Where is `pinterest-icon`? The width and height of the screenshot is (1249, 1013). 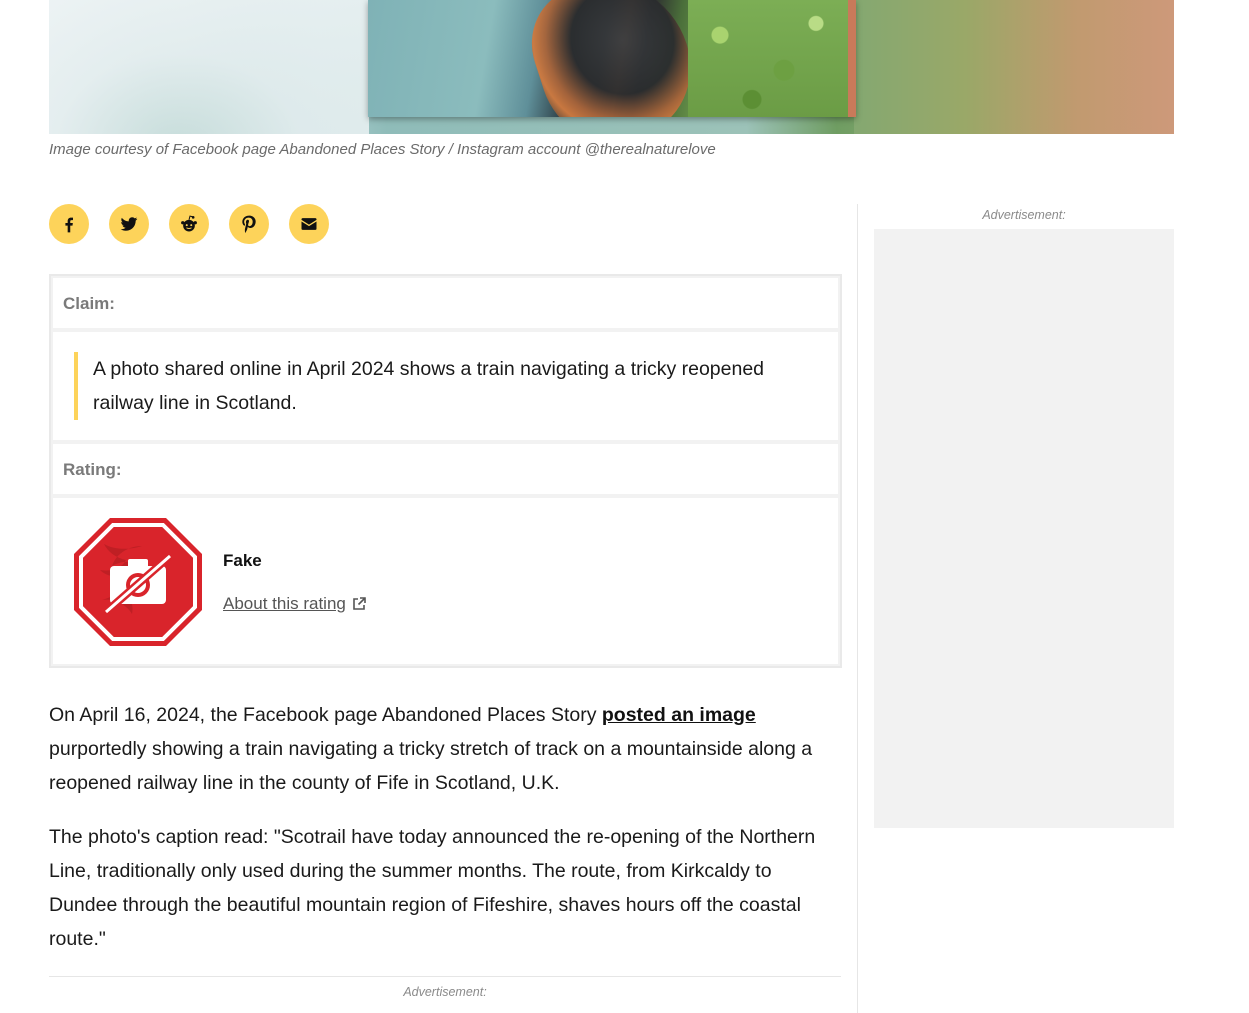 pinterest-icon is located at coordinates (249, 224).